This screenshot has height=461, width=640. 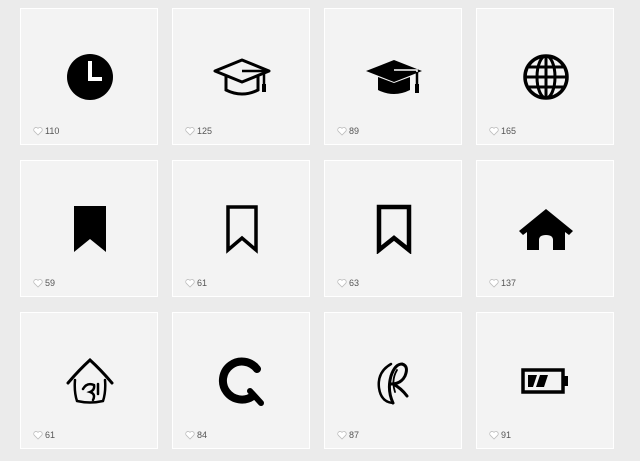 What do you see at coordinates (205, 131) in the screenshot?
I see `like-count-value: 125` at bounding box center [205, 131].